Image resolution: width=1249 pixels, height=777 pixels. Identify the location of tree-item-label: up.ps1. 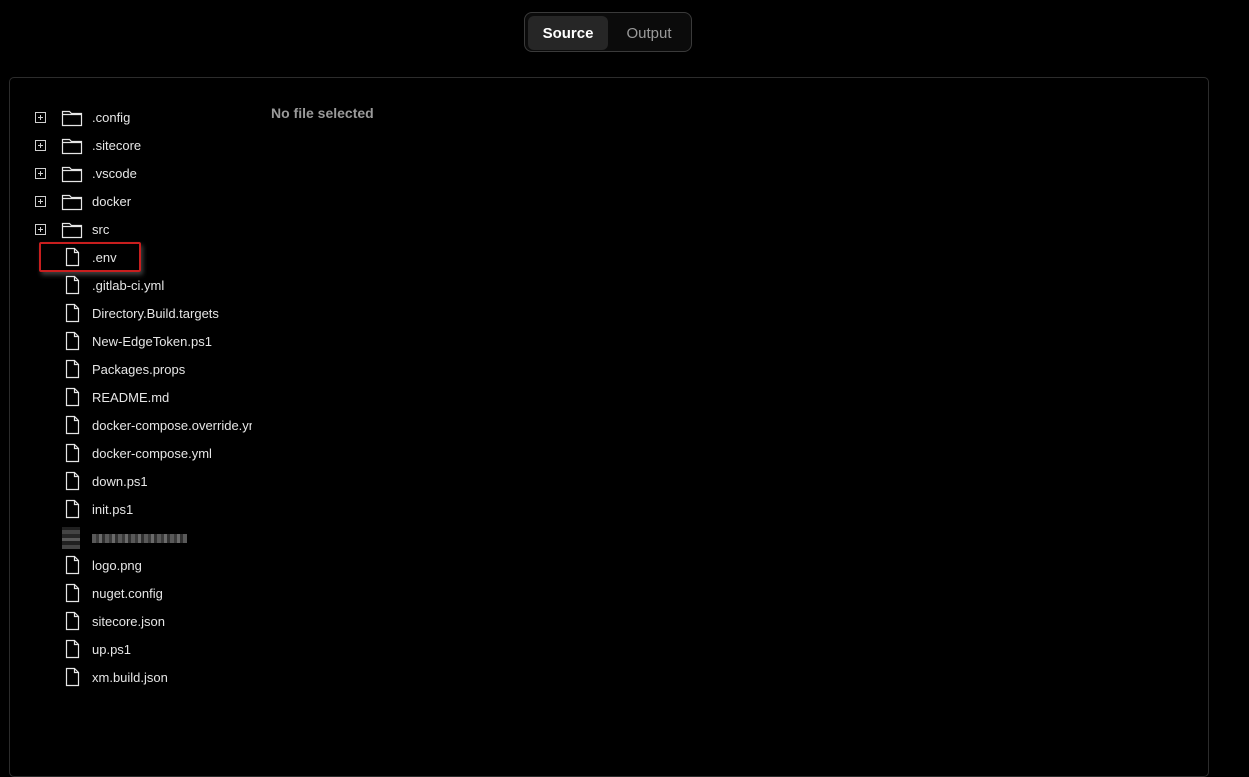
(112, 649).